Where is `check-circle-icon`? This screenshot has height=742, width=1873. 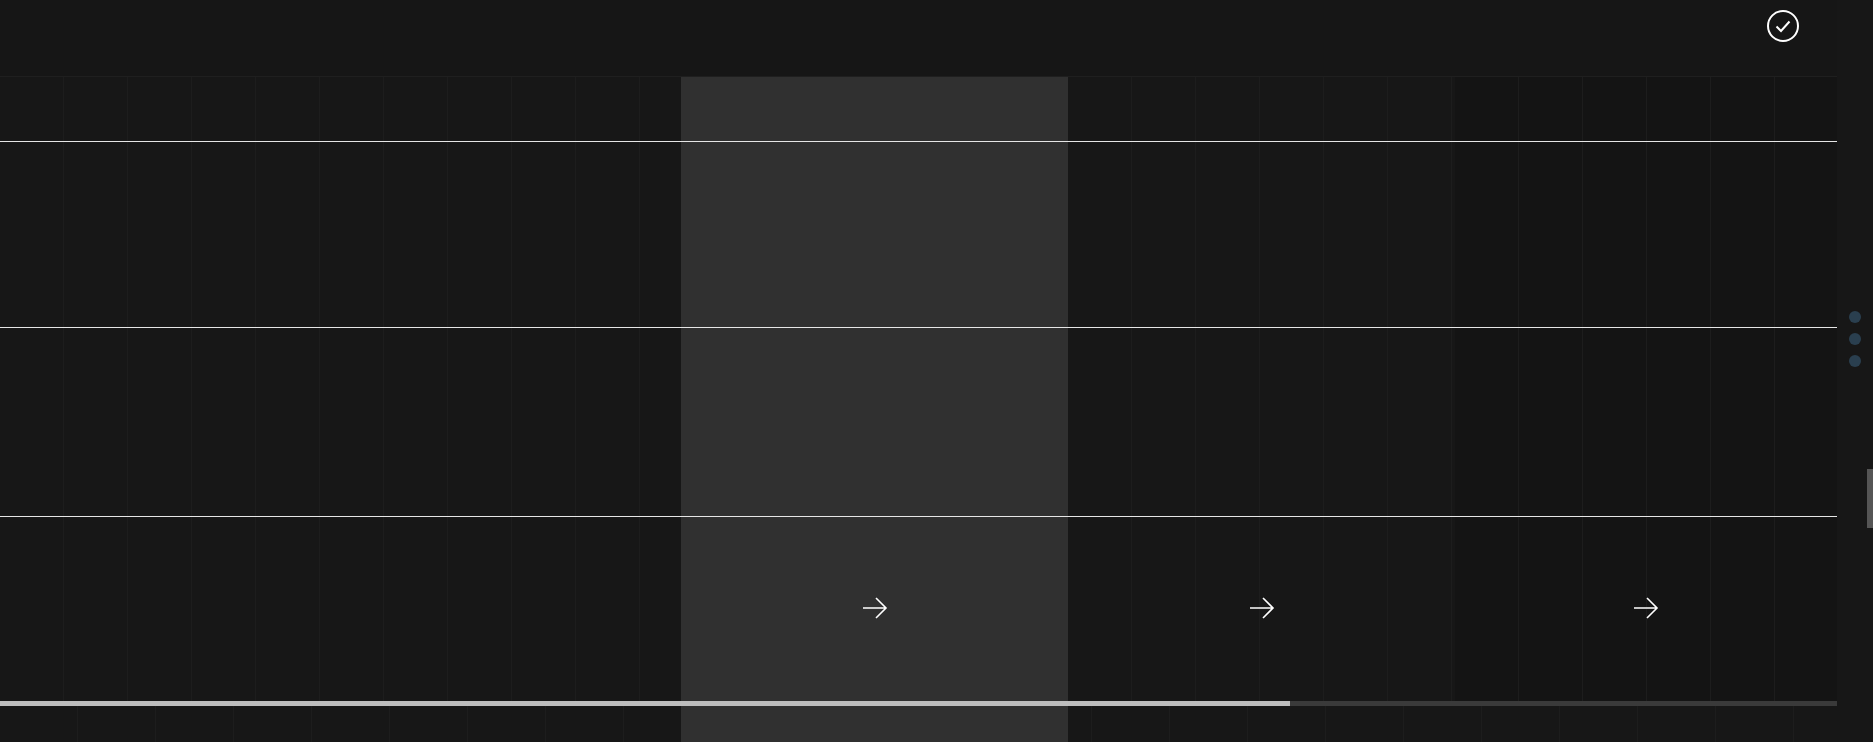 check-circle-icon is located at coordinates (1783, 26).